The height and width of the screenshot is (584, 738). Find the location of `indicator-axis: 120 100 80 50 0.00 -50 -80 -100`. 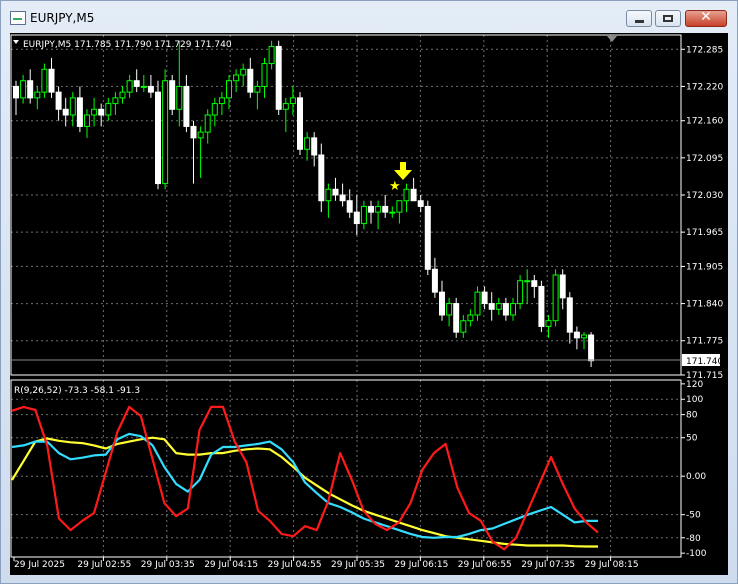

indicator-axis: 120 100 80 50 0.00 -50 -80 -100 is located at coordinates (694, 469).